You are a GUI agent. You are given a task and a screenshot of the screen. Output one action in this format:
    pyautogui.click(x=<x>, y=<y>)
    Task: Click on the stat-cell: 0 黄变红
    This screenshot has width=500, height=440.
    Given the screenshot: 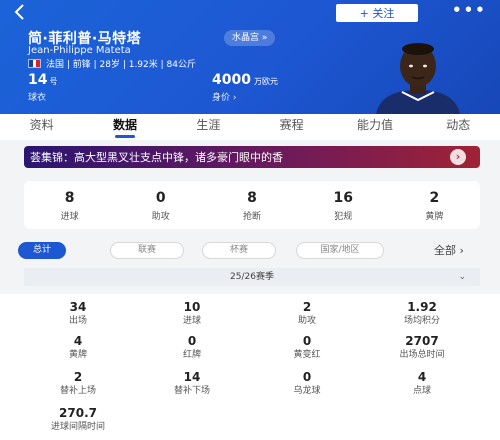 What is the action you would take?
    pyautogui.click(x=307, y=347)
    